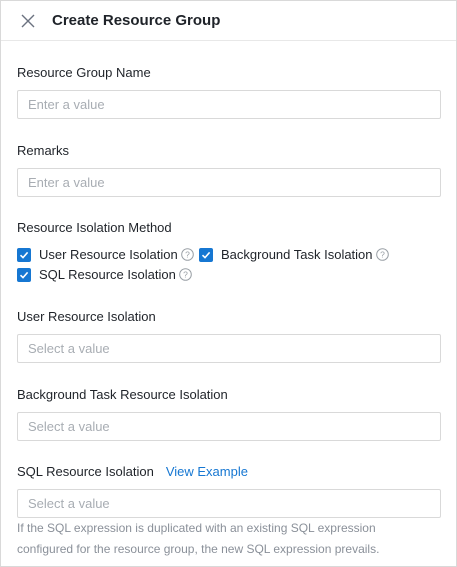  What do you see at coordinates (66, 182) in the screenshot?
I see `remarks-placeholder: Enter a value` at bounding box center [66, 182].